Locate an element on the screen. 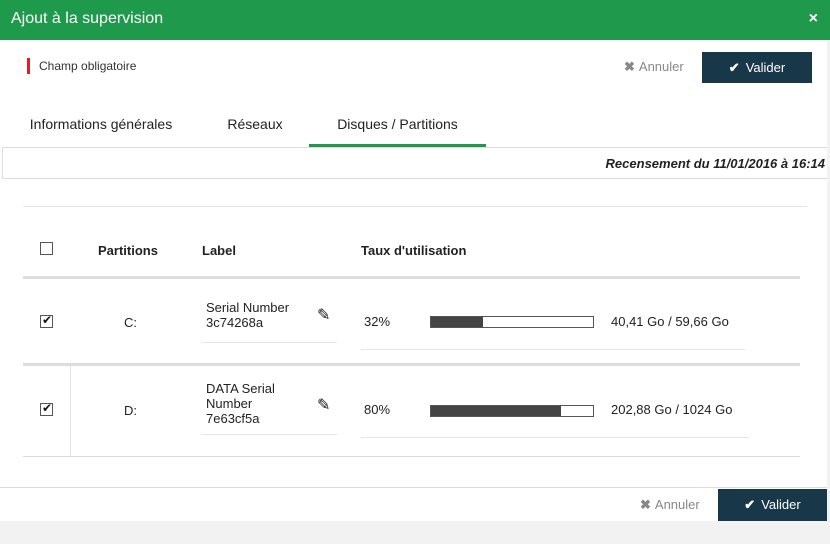  close-icon: × is located at coordinates (813, 19).